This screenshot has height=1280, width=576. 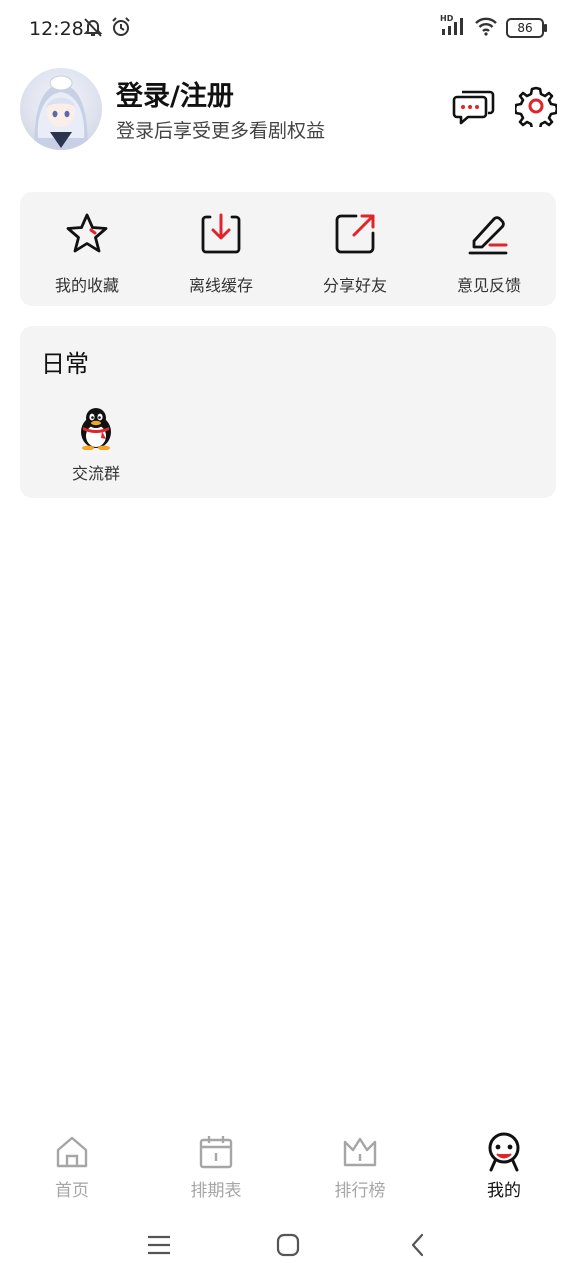 What do you see at coordinates (121, 29) in the screenshot?
I see `alarm-icon` at bounding box center [121, 29].